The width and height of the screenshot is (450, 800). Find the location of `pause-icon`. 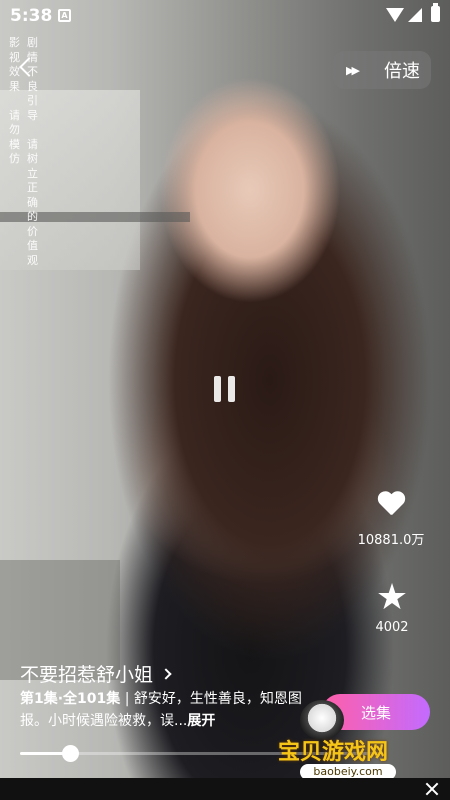

pause-icon is located at coordinates (225, 389).